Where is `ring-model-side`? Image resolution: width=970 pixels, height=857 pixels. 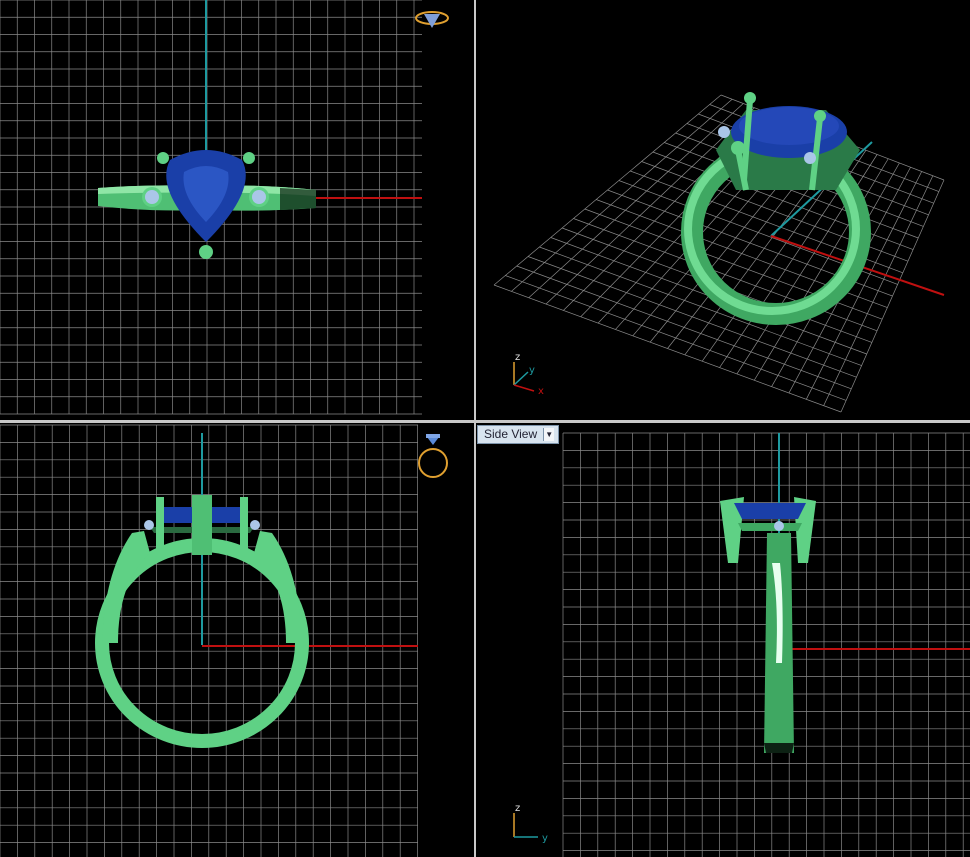 ring-model-side is located at coordinates (768, 625).